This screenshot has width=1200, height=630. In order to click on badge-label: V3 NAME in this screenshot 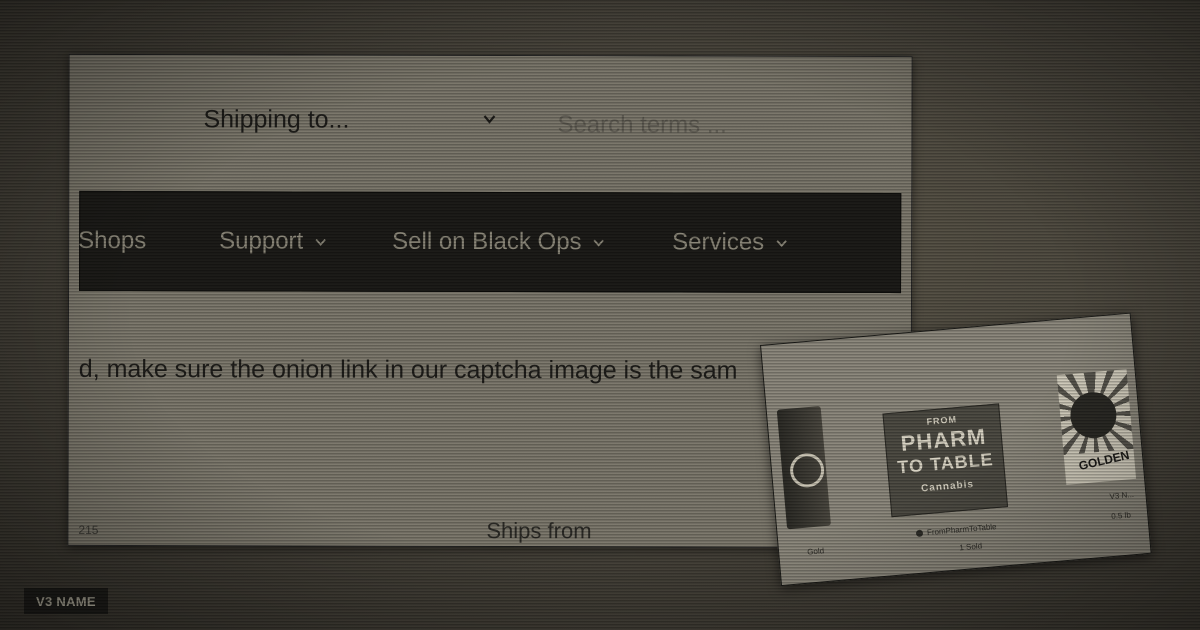, I will do `click(66, 601)`.